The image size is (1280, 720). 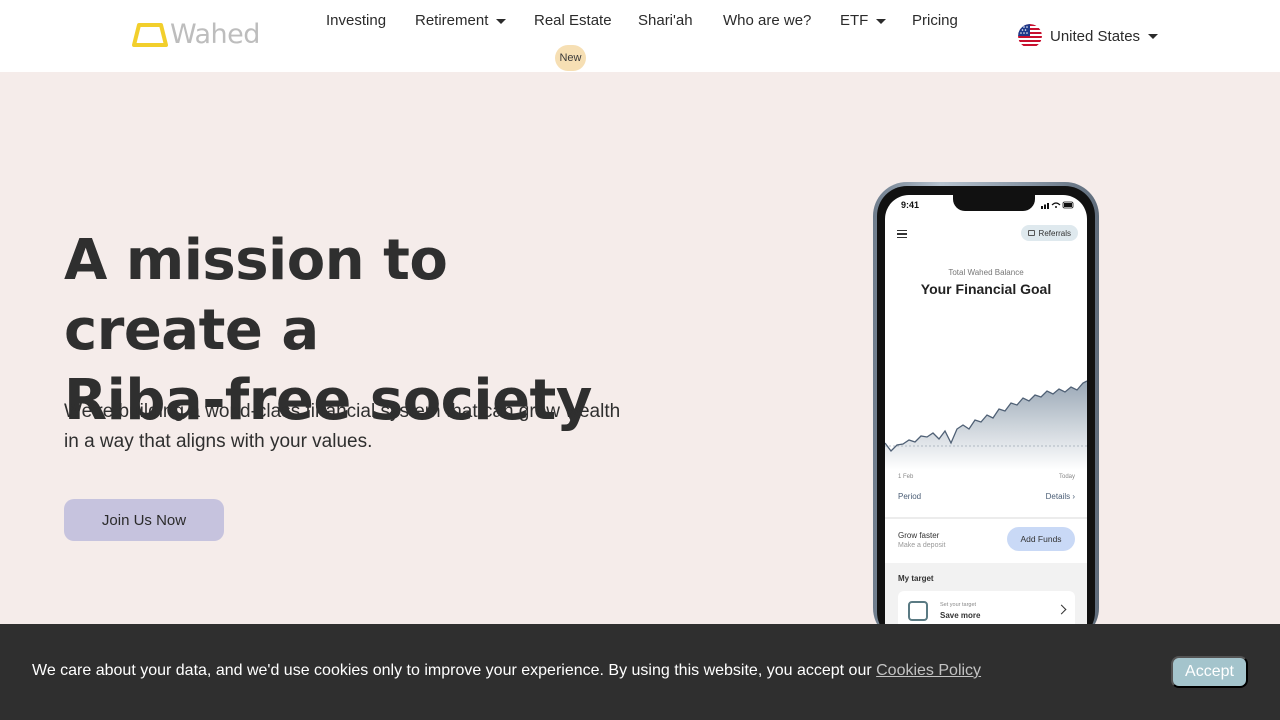 I want to click on grow-faster-title: Grow faster, so click(x=919, y=535).